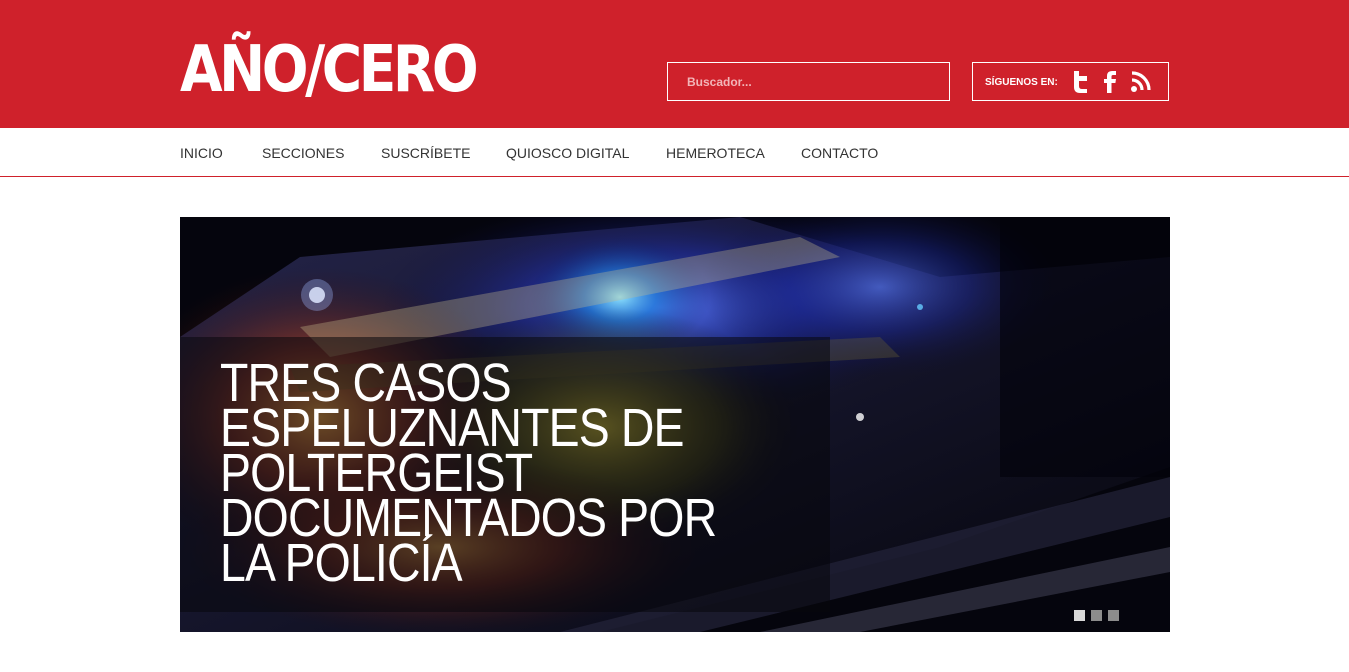 This screenshot has height=672, width=1349. What do you see at coordinates (201, 153) in the screenshot?
I see `nav-item-inicio: INICIO` at bounding box center [201, 153].